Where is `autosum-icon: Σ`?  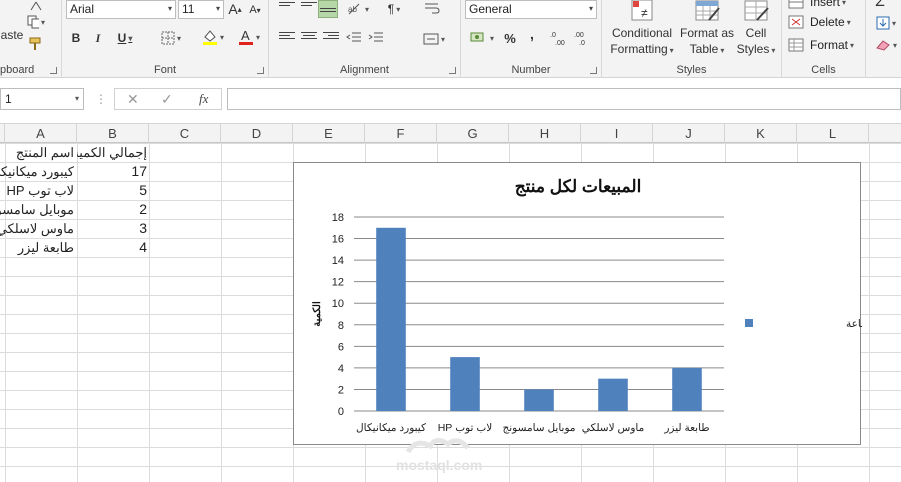
autosum-icon: Σ is located at coordinates (880, 5).